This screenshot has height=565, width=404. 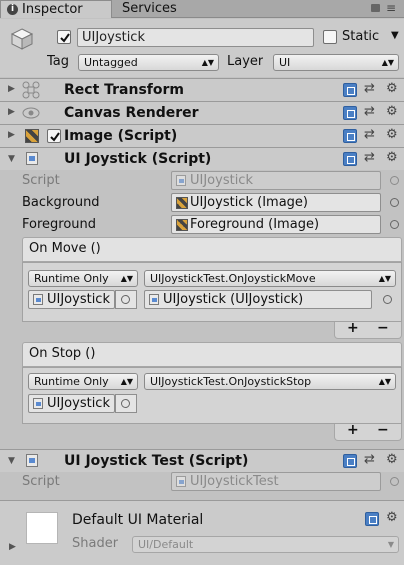 What do you see at coordinates (71, 381) in the screenshot?
I see `on-stop-mode-value: Runtime Only` at bounding box center [71, 381].